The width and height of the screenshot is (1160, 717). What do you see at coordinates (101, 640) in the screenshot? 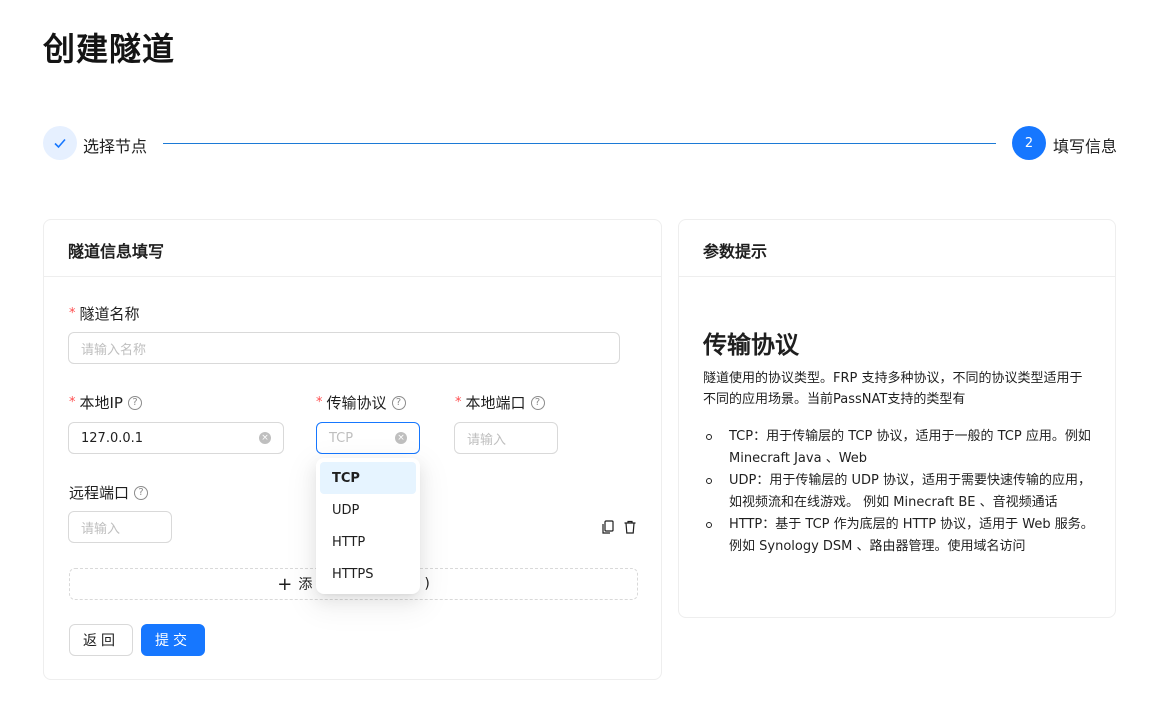
I see `back-button: 返回` at bounding box center [101, 640].